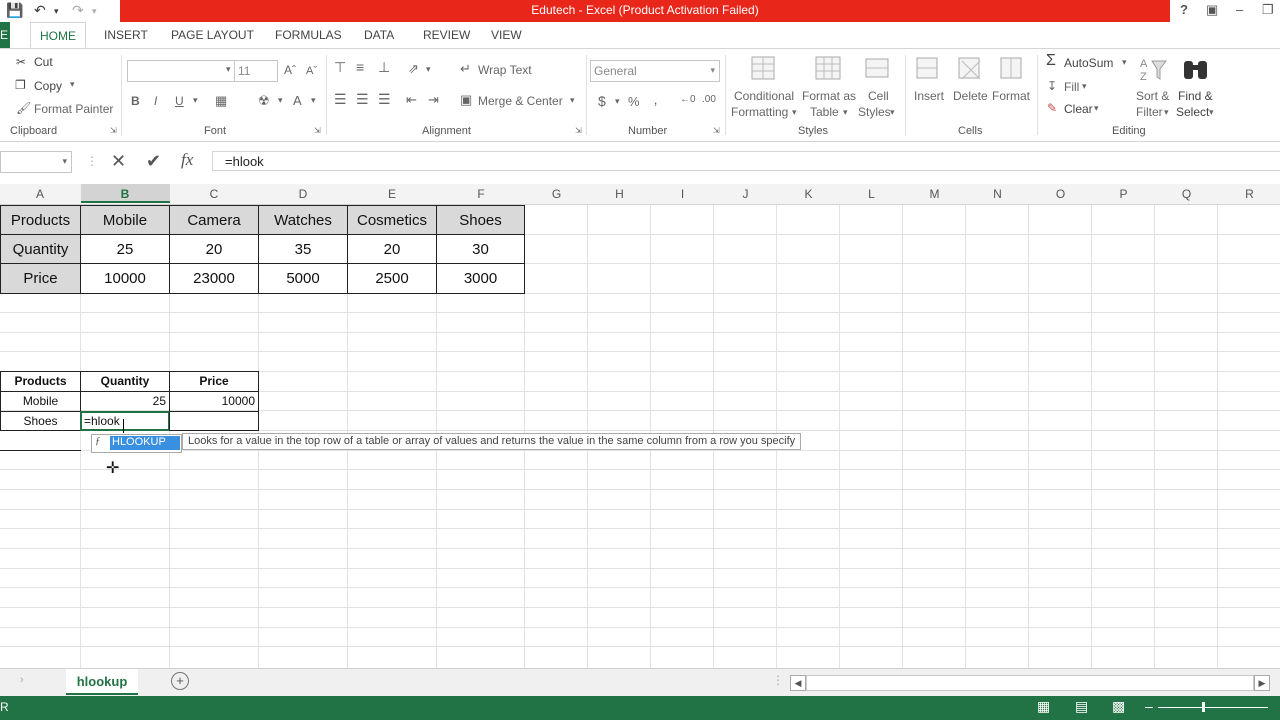 The width and height of the screenshot is (1280, 720). I want to click on col-header-f: F, so click(481, 194).